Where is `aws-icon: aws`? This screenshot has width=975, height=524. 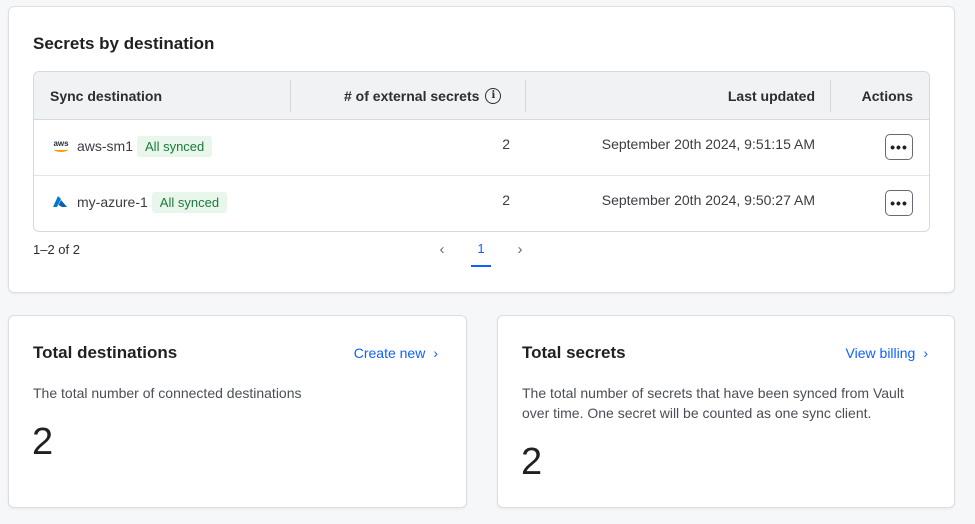 aws-icon: aws is located at coordinates (61, 146).